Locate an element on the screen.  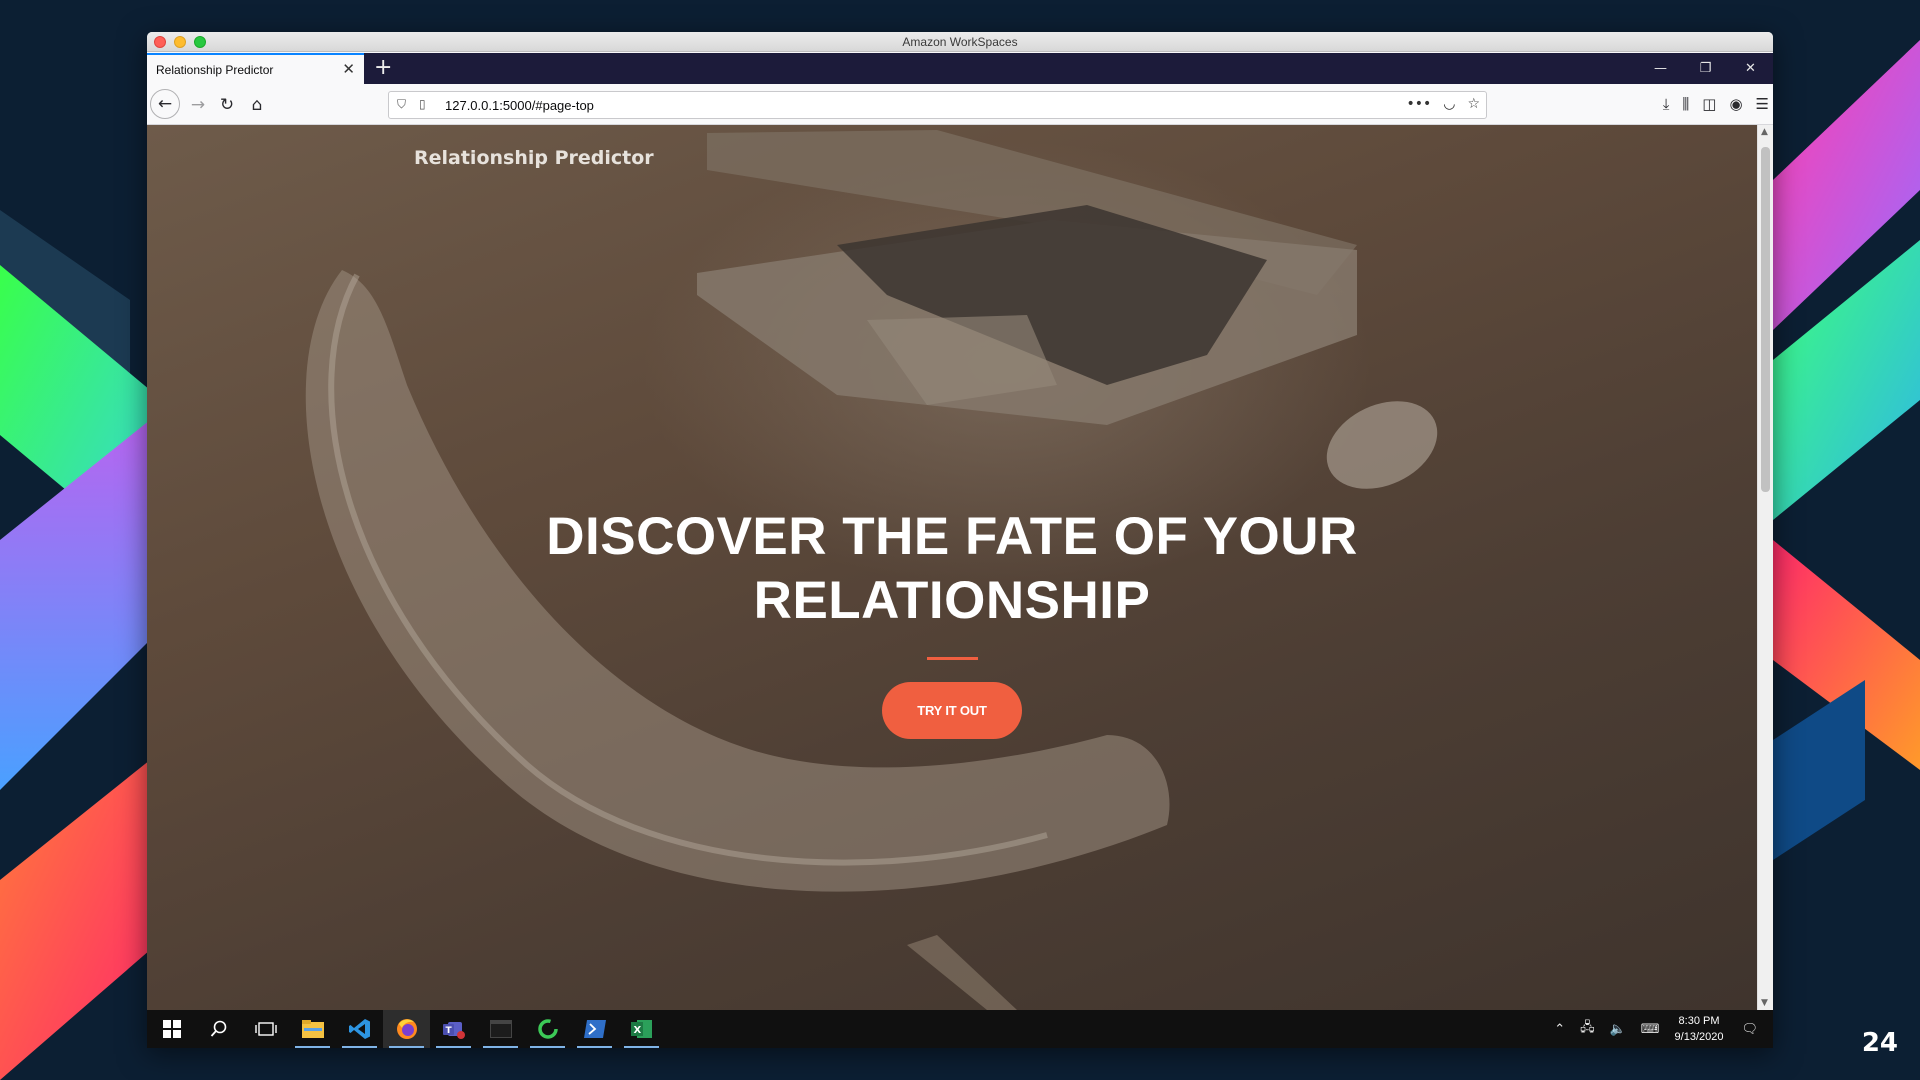
try-it-out-button: TRY IT OUT is located at coordinates (952, 710).